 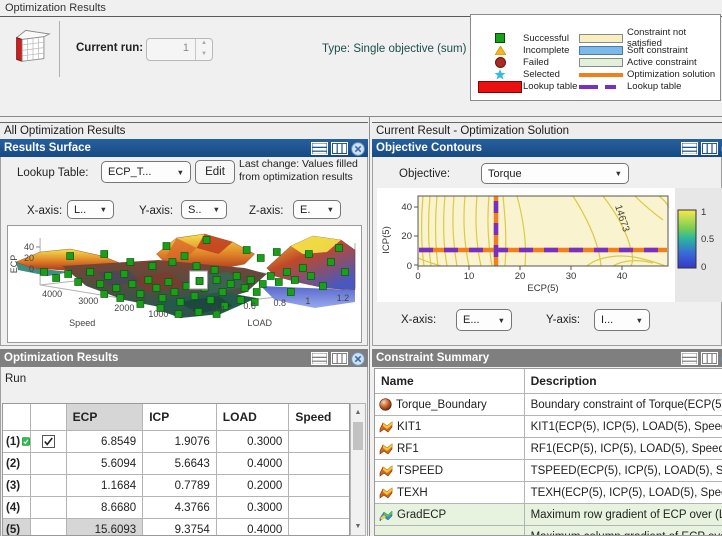 What do you see at coordinates (317, 209) in the screenshot?
I see `z-axis-dropdown: E. ▼` at bounding box center [317, 209].